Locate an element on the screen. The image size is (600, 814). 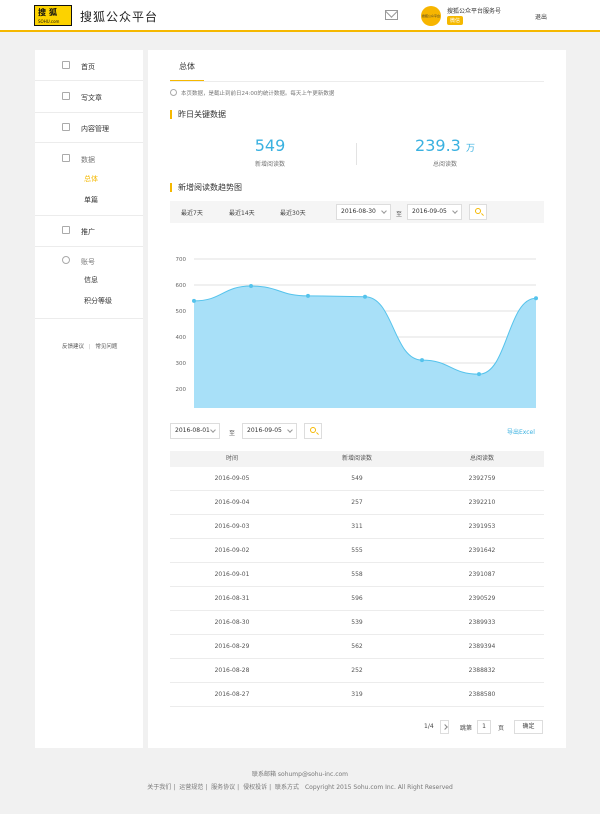
footer-email: 联系邮箱 sohump@sohu-inc.com is located at coordinates (300, 774).